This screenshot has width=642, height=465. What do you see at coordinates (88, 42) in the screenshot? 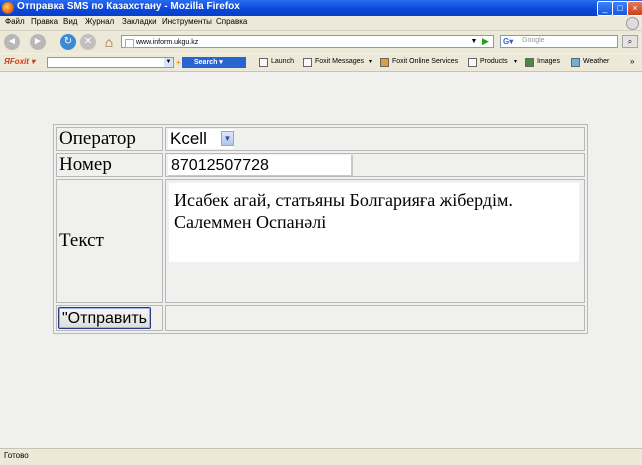
I see `stop-icon: ✕` at bounding box center [88, 42].